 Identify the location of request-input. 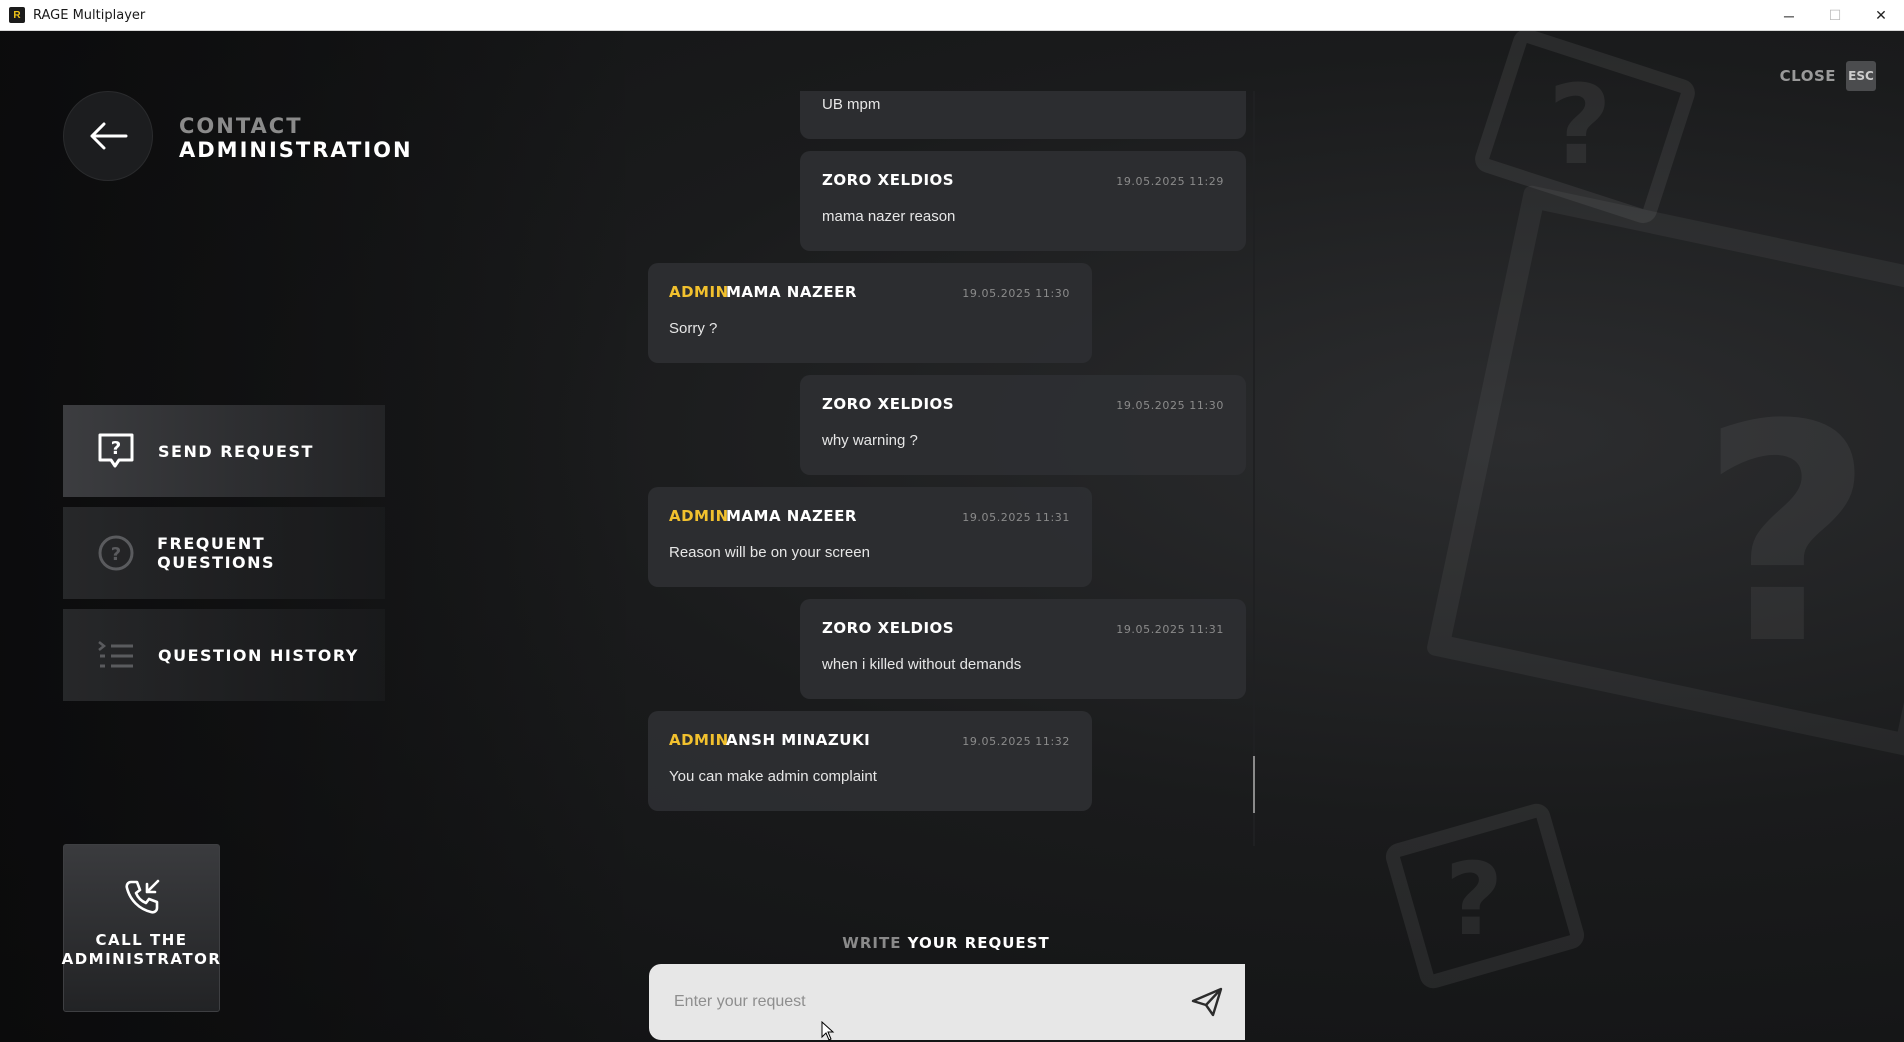
(924, 1002).